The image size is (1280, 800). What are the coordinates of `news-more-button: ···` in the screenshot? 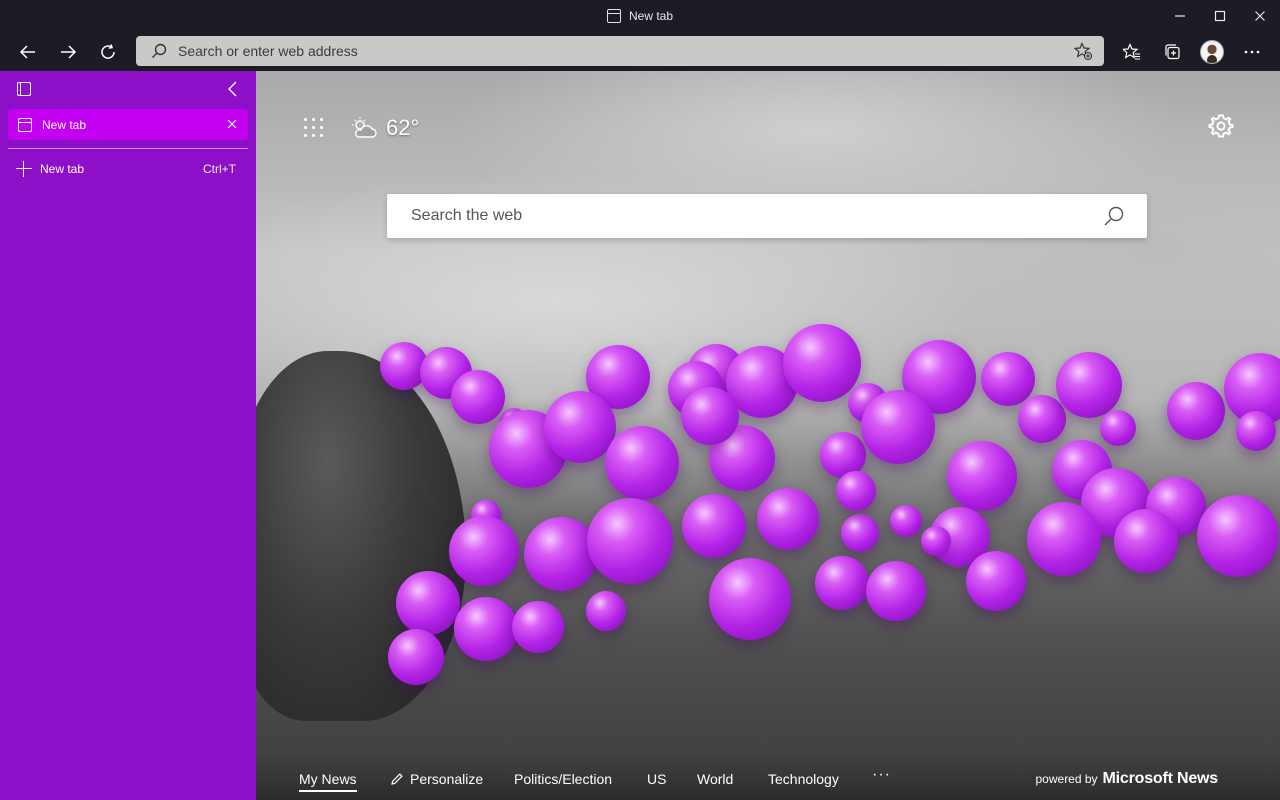 It's located at (881, 775).